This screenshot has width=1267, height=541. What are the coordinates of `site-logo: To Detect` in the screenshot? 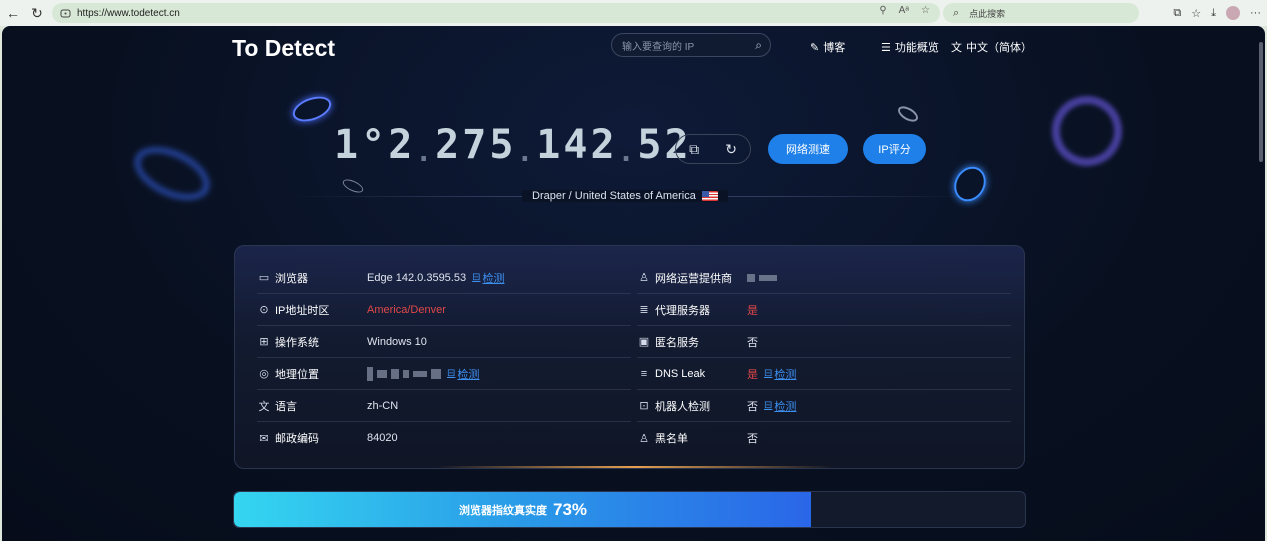 It's located at (283, 48).